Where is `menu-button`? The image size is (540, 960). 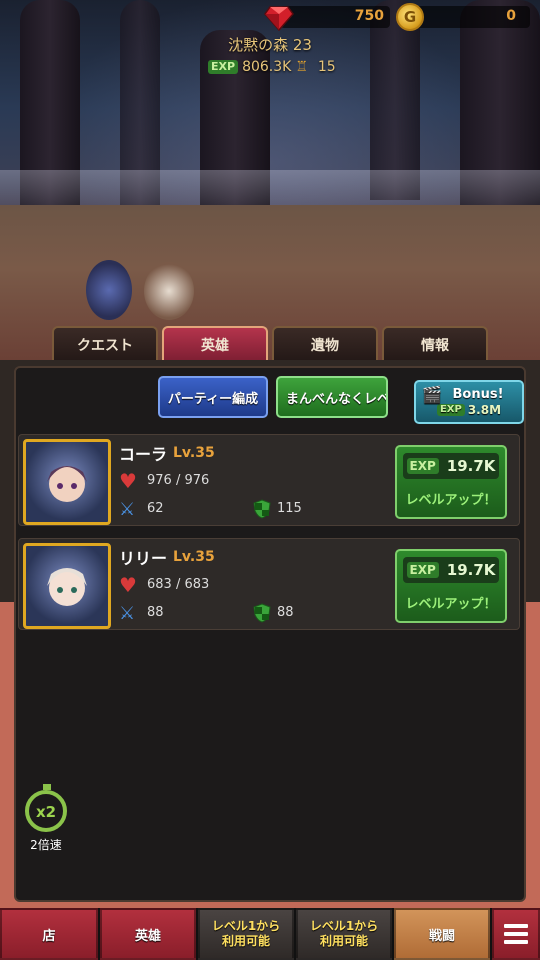 menu-button is located at coordinates (516, 934).